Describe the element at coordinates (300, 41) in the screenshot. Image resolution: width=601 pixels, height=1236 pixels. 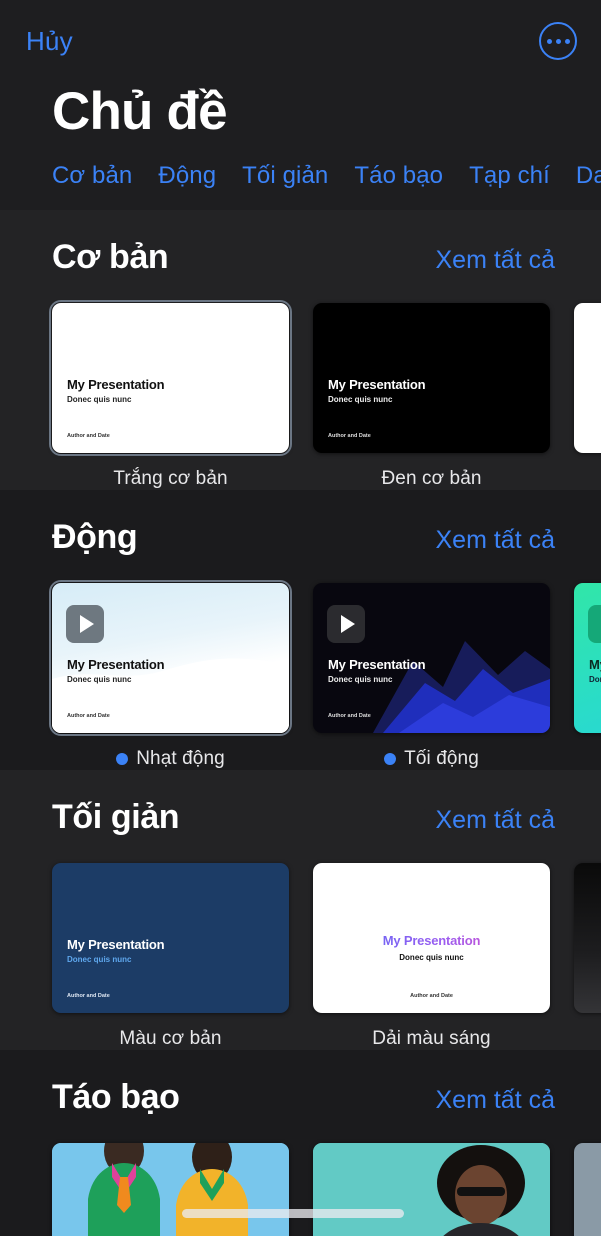
I see `top-bar: Hủy` at that location.